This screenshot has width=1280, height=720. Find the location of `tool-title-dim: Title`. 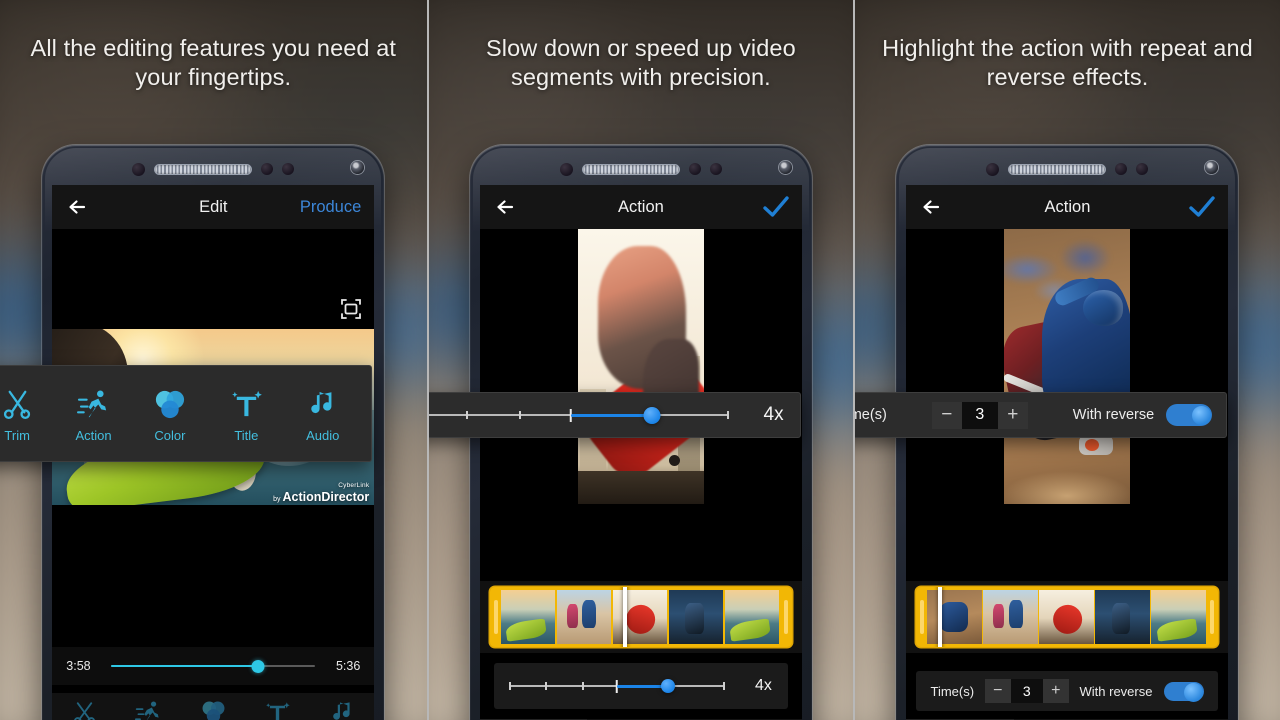

tool-title-dim: Title is located at coordinates (278, 709).